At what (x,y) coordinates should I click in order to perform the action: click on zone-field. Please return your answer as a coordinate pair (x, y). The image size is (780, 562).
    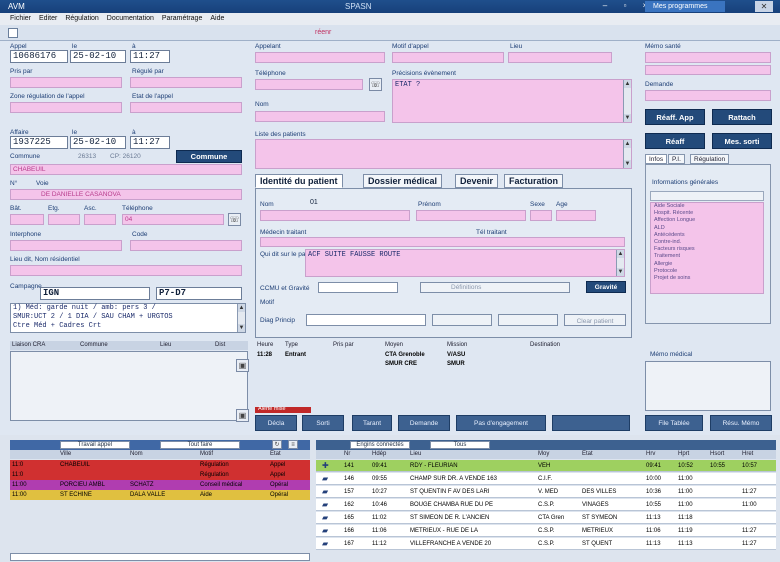
    Looking at the image, I should click on (66, 107).